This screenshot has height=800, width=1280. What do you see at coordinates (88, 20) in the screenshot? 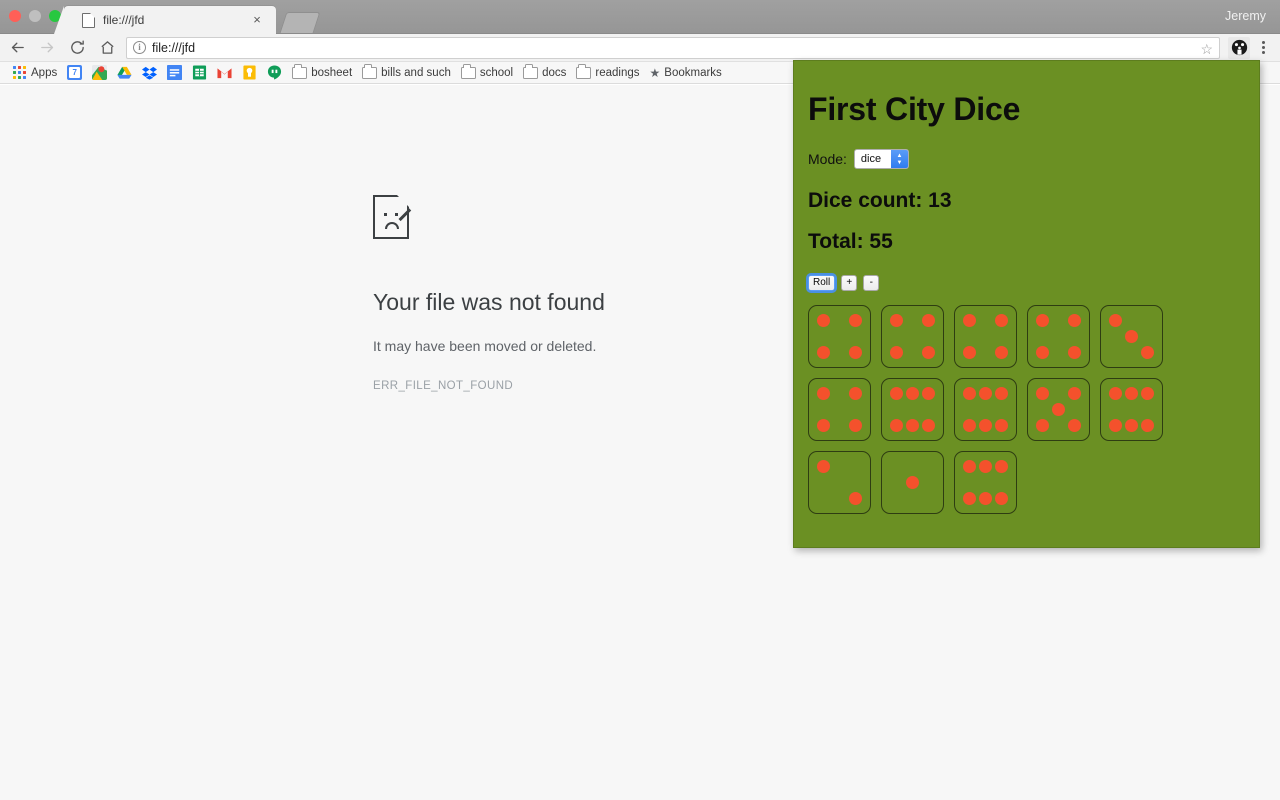
I see `page-favicon-icon` at bounding box center [88, 20].